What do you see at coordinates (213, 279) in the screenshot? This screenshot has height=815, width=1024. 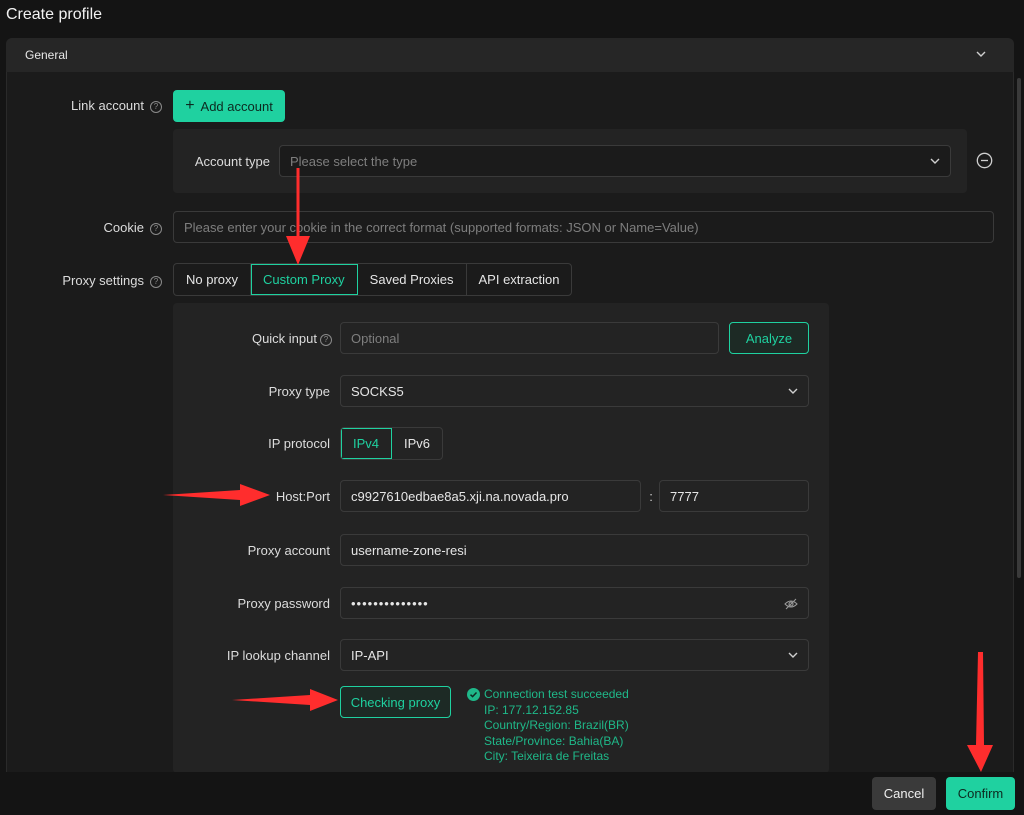 I see `tab-no-proxy: No proxy` at bounding box center [213, 279].